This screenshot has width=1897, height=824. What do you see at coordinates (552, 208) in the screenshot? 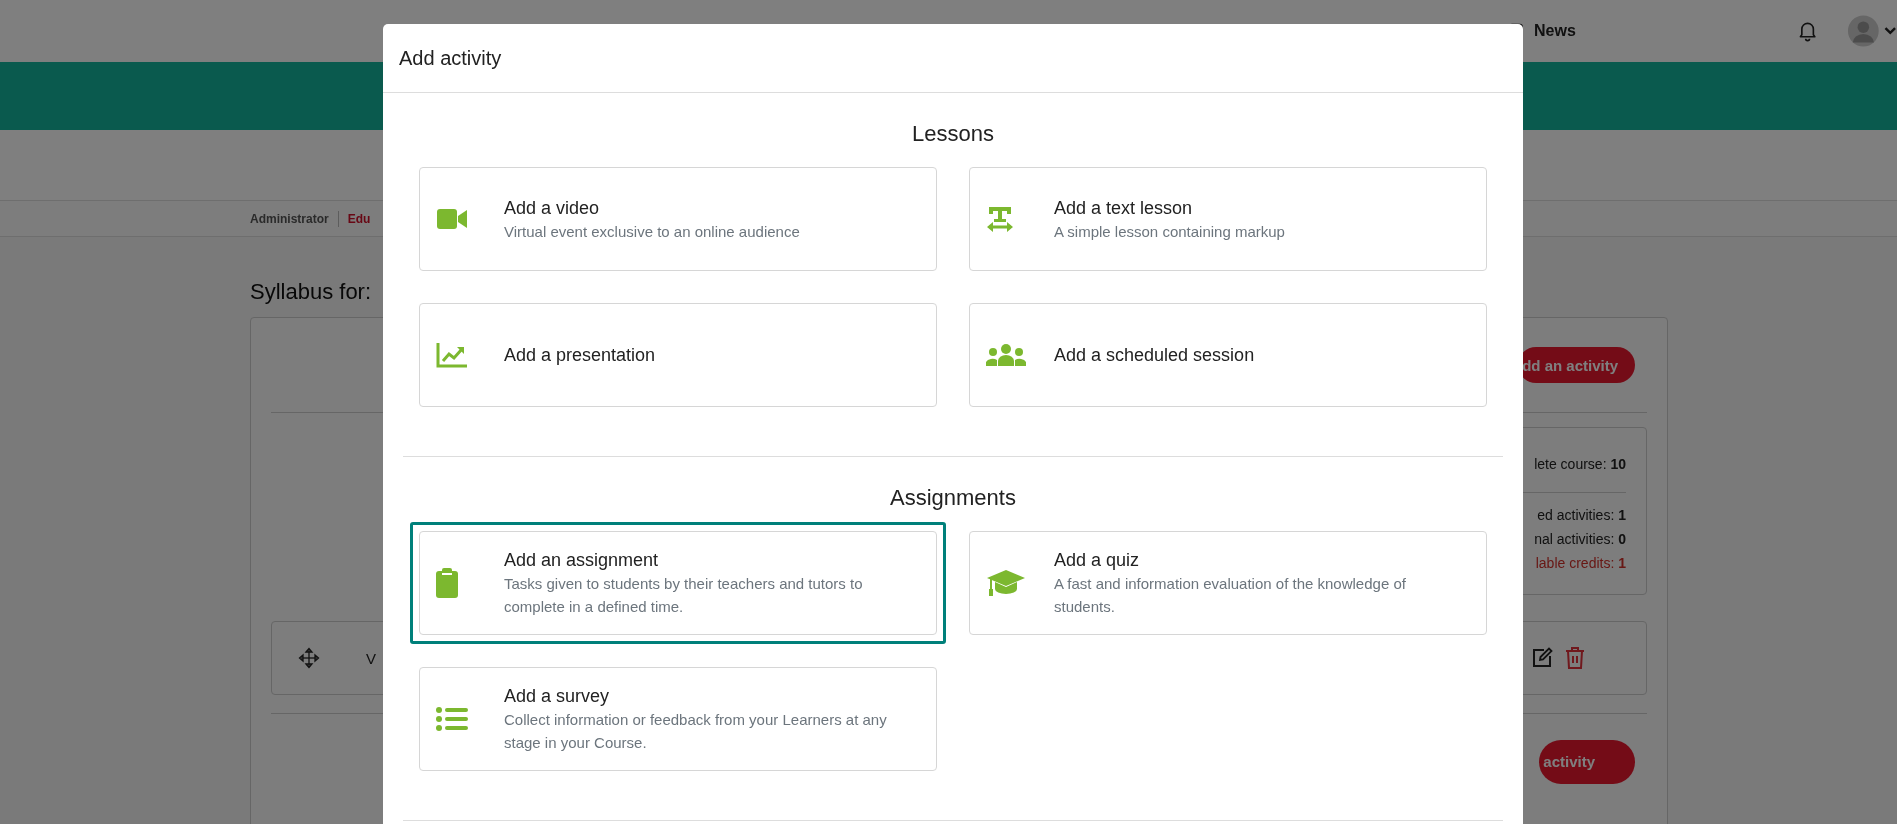
I see `option-title: Add a video` at bounding box center [552, 208].